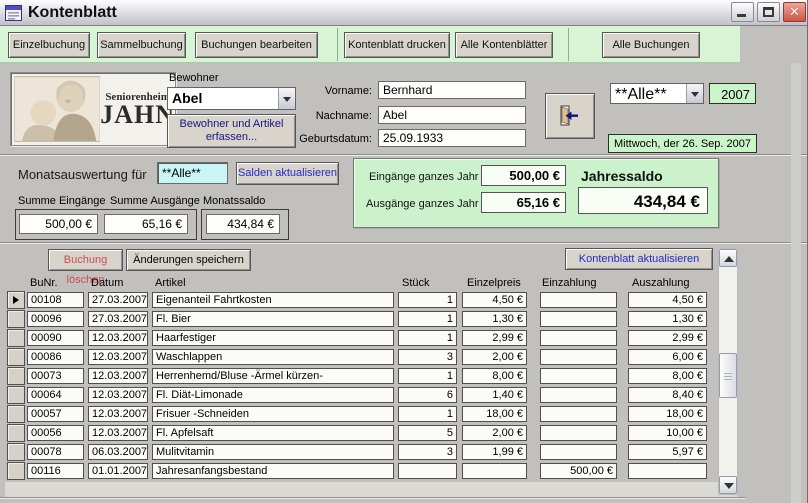  Describe the element at coordinates (667, 395) in the screenshot. I see `cell-auszahlung: 8,40 €` at that location.